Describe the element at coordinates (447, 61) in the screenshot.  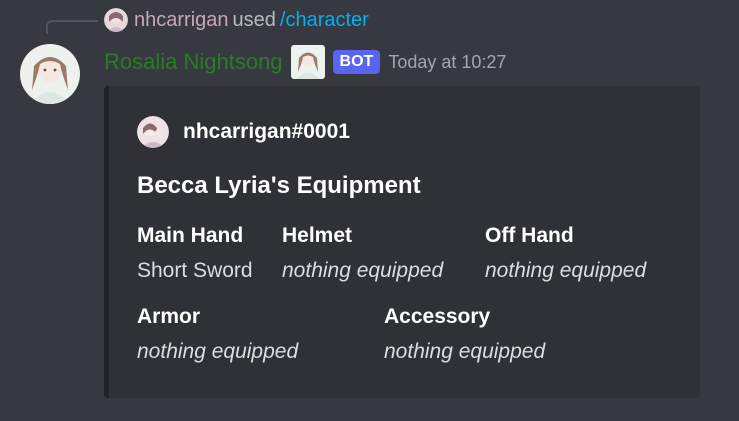
I see `timestamp: Today at 10:27` at that location.